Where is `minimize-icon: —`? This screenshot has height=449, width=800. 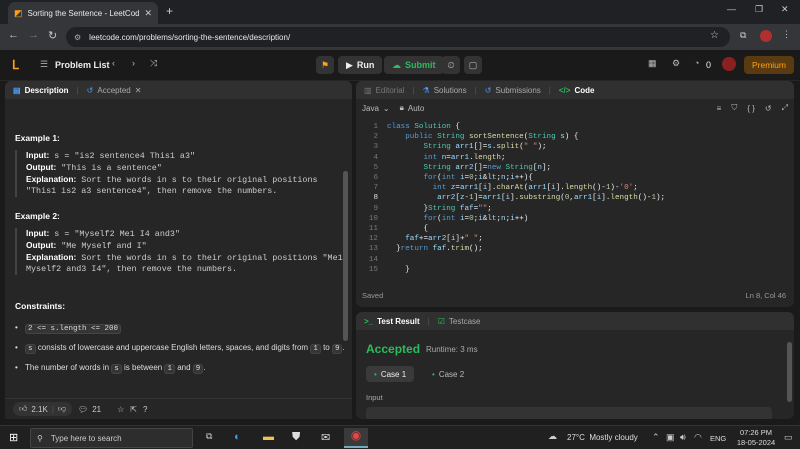 minimize-icon: — is located at coordinates (731, 9).